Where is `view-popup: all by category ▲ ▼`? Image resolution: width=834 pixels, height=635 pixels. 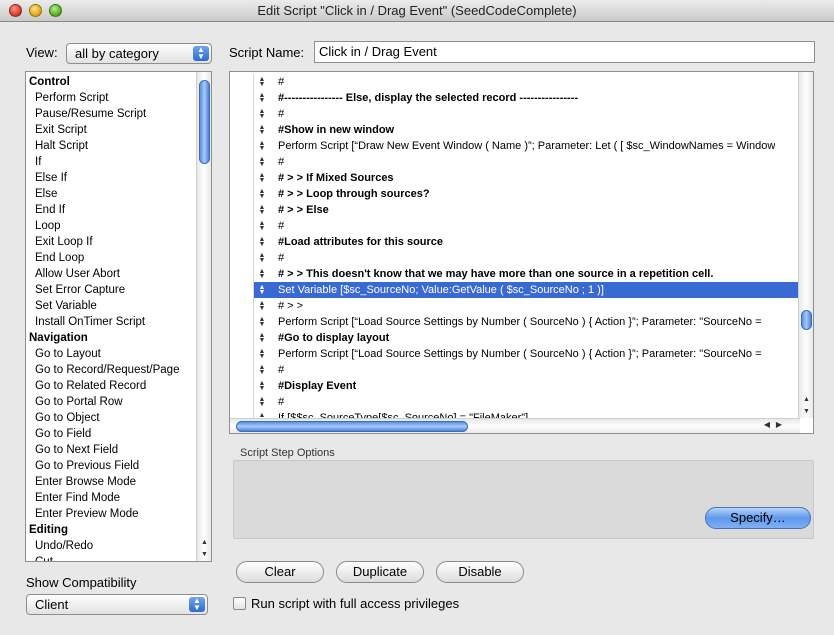 view-popup: all by category ▲ ▼ is located at coordinates (139, 53).